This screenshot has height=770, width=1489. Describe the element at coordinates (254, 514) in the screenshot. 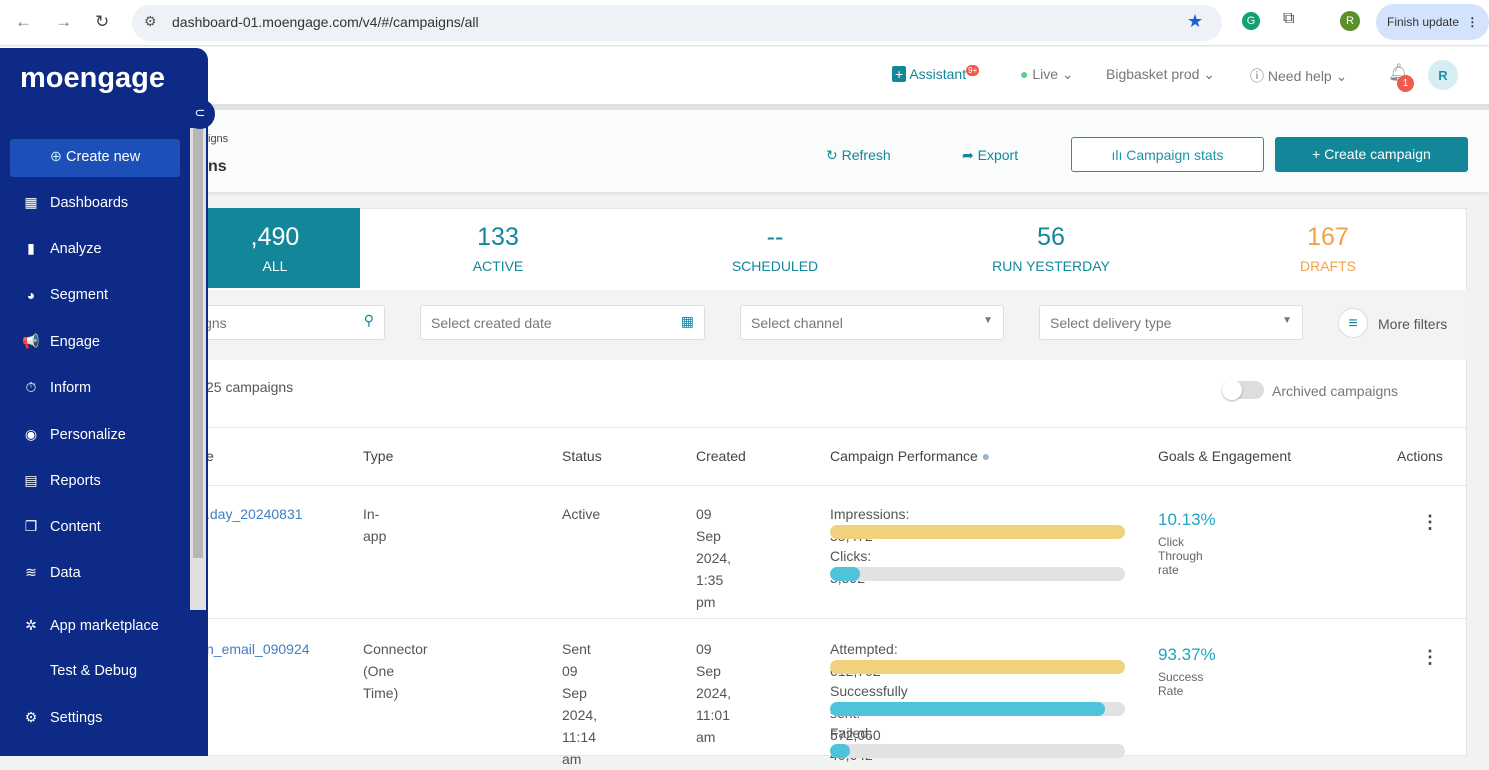

I see `campaign-name-link: .day_20240831` at that location.